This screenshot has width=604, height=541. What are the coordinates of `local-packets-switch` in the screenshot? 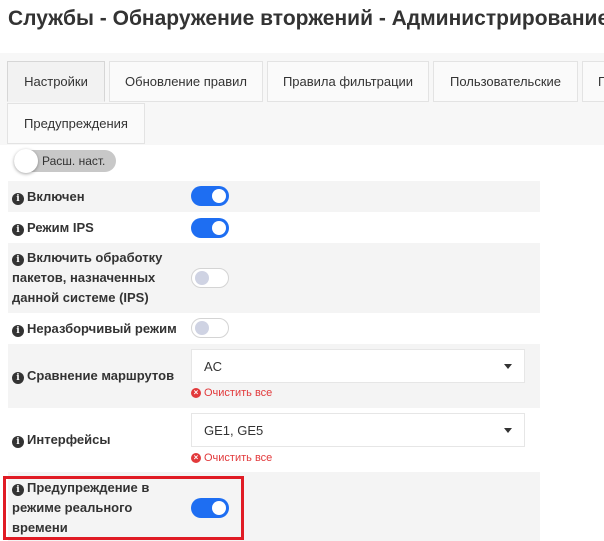 It's located at (210, 278).